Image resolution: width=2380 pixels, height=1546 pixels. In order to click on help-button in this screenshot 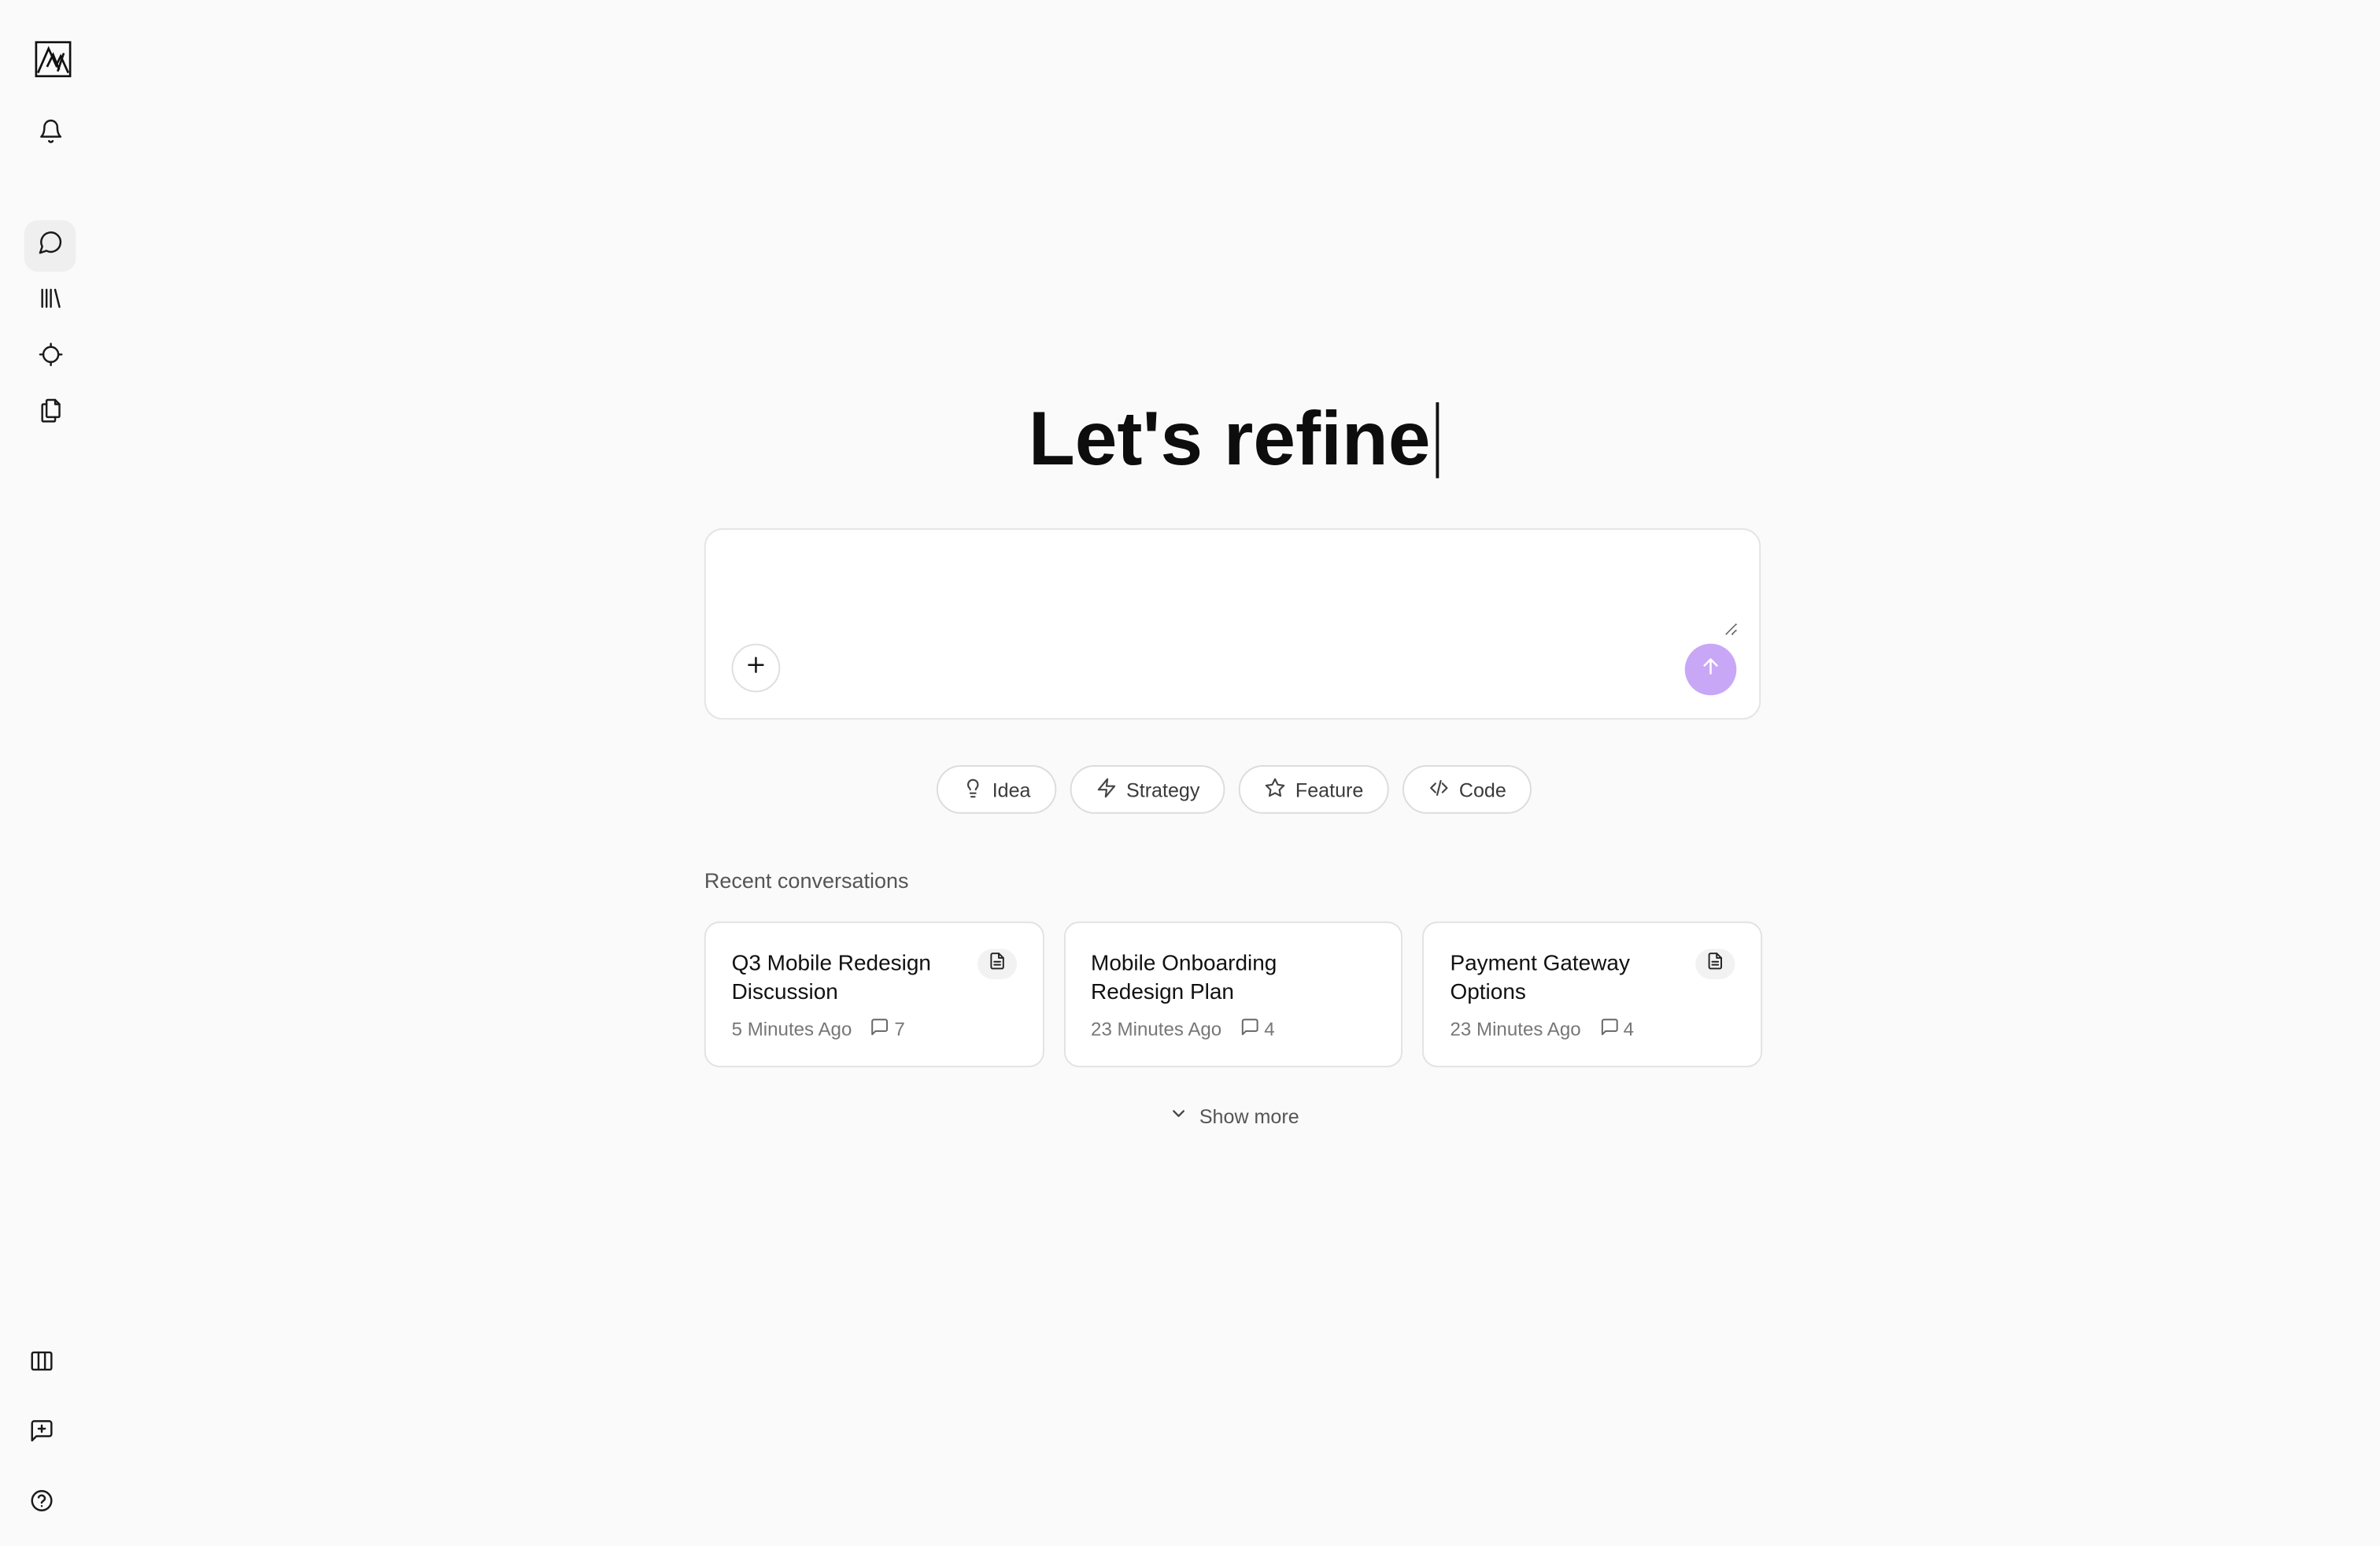, I will do `click(41, 1504)`.